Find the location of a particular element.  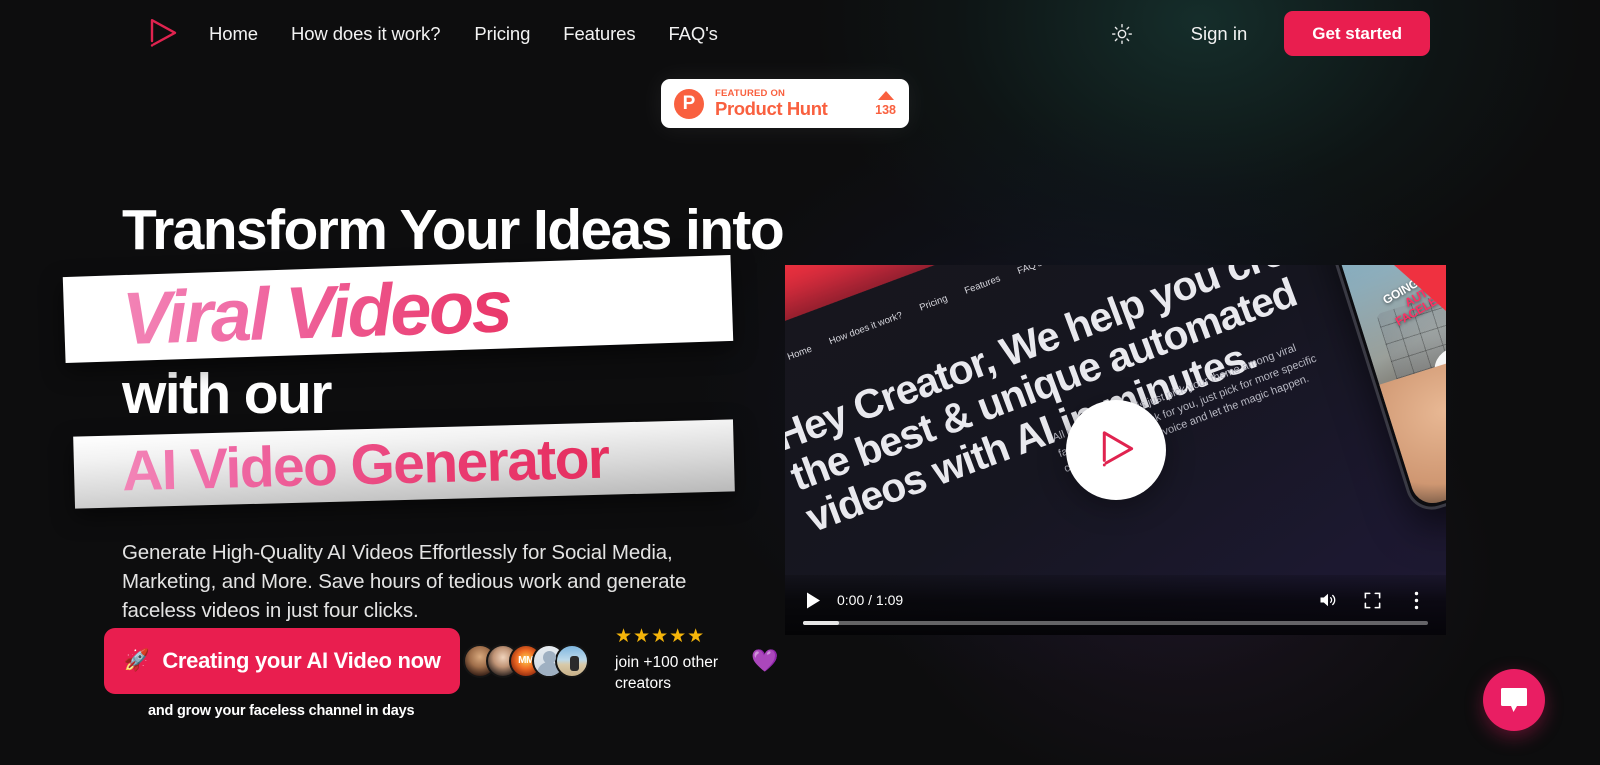

create-ai-video-button: 🚀 Creating your AI Video now is located at coordinates (282, 660).